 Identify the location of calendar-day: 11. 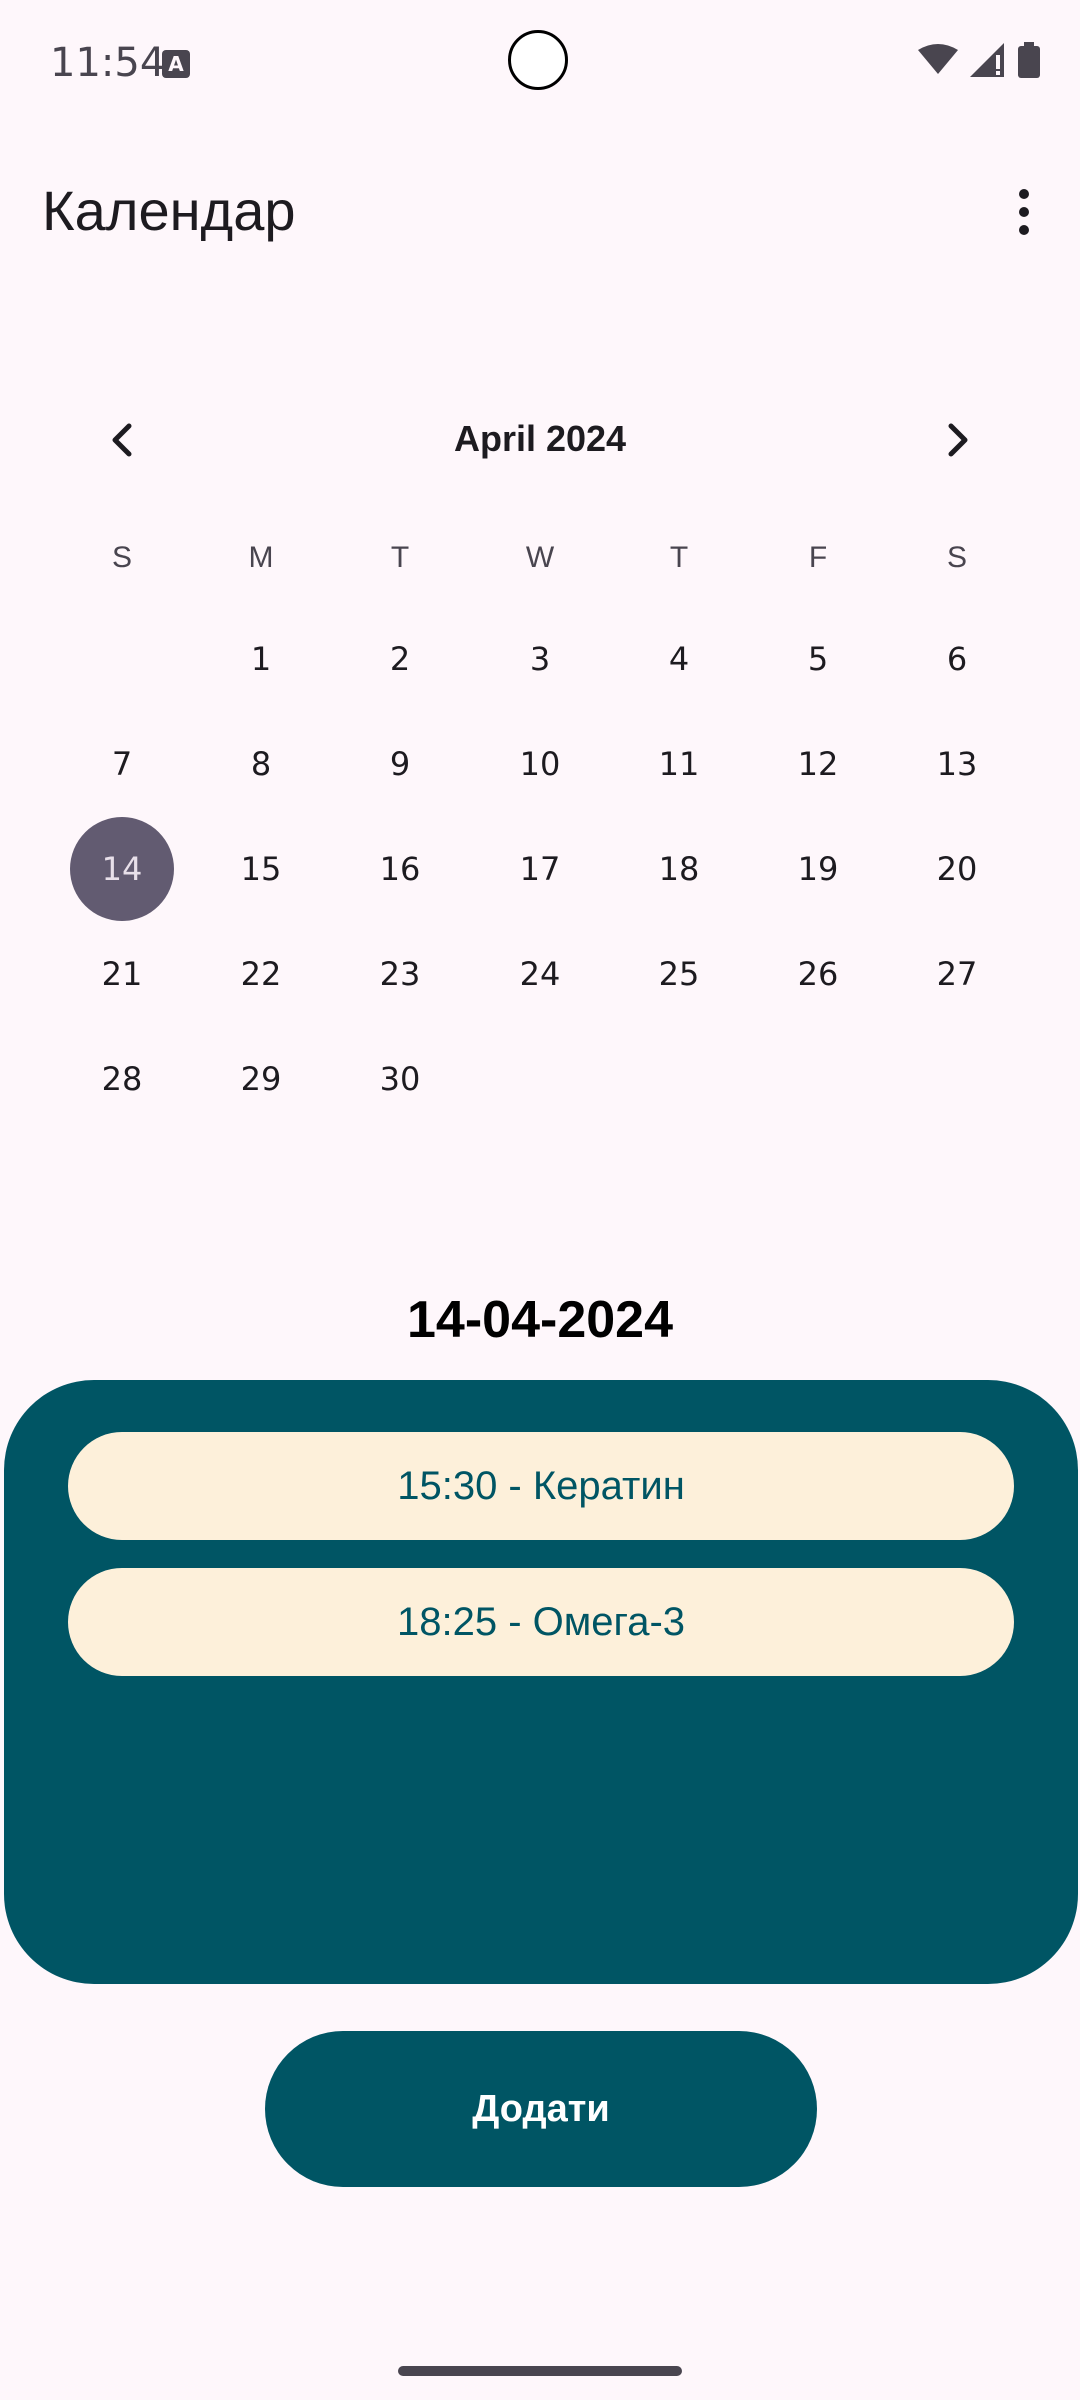
(679, 764).